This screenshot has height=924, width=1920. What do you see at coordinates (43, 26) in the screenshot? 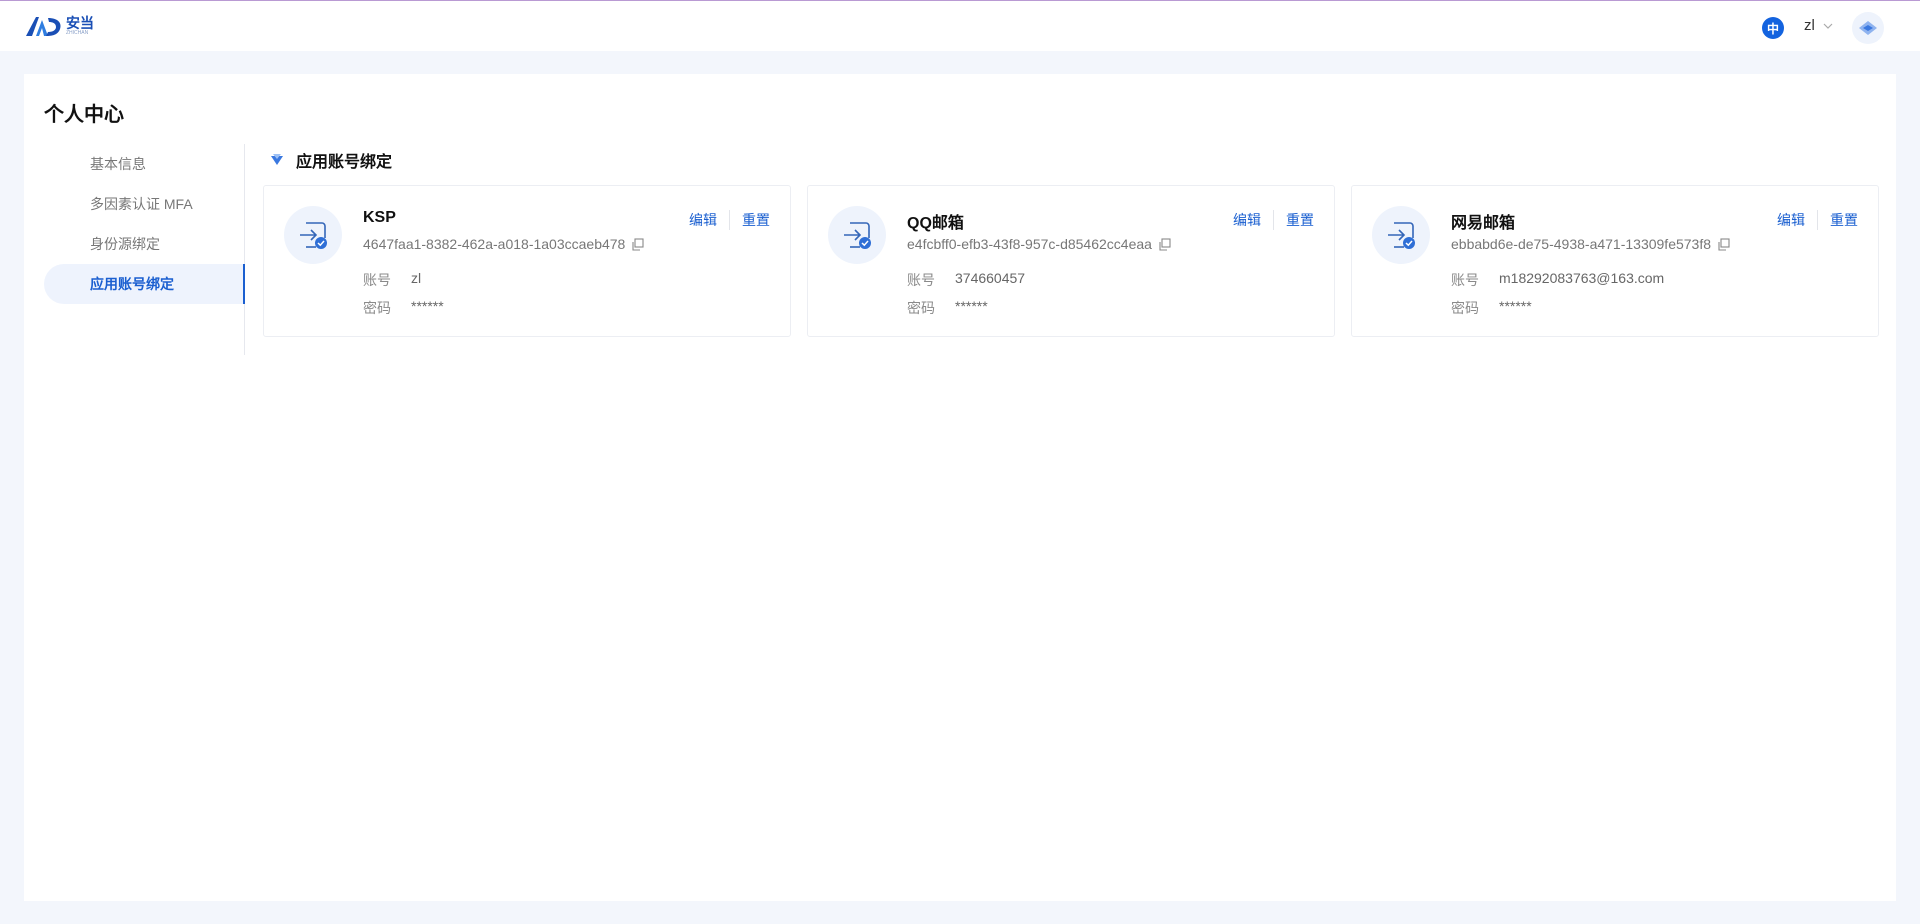
I see `logo-icon` at bounding box center [43, 26].